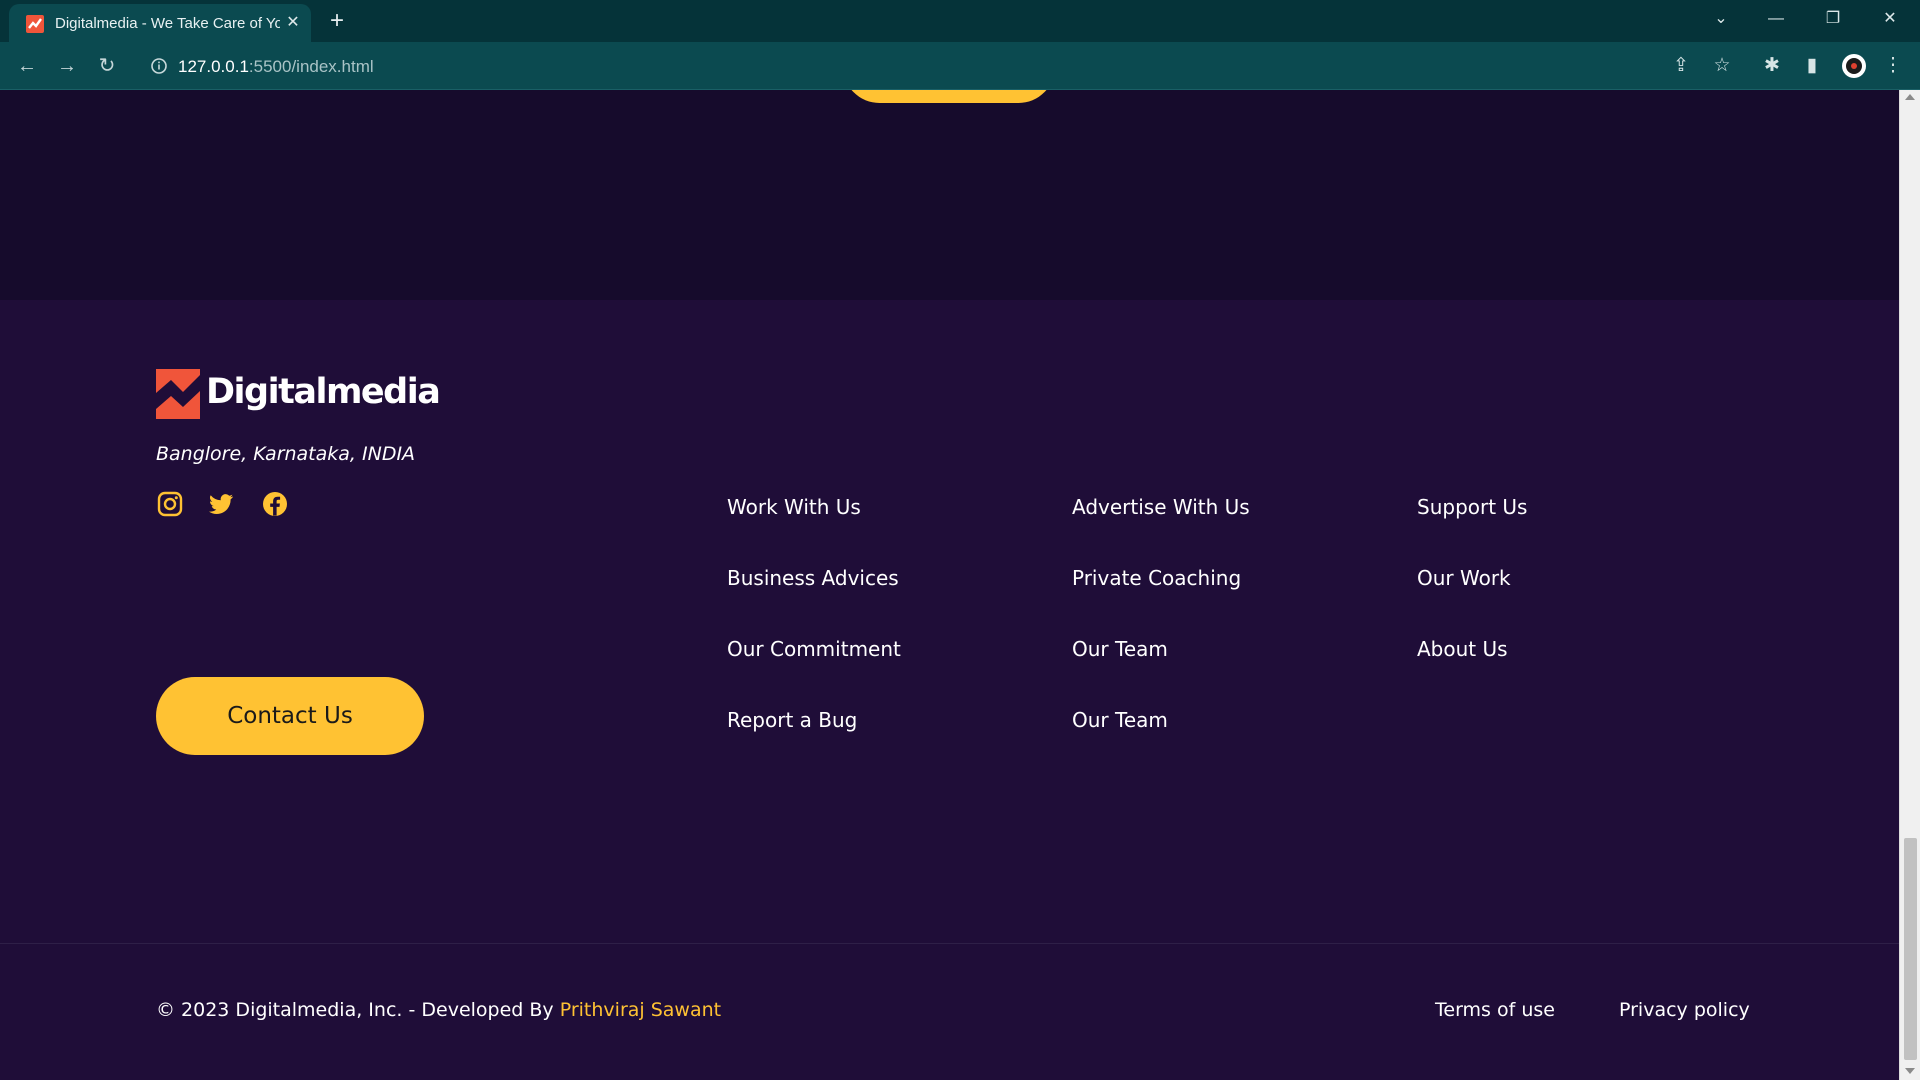 The width and height of the screenshot is (1920, 1080). What do you see at coordinates (1909, 585) in the screenshot?
I see `page-scrollbar` at bounding box center [1909, 585].